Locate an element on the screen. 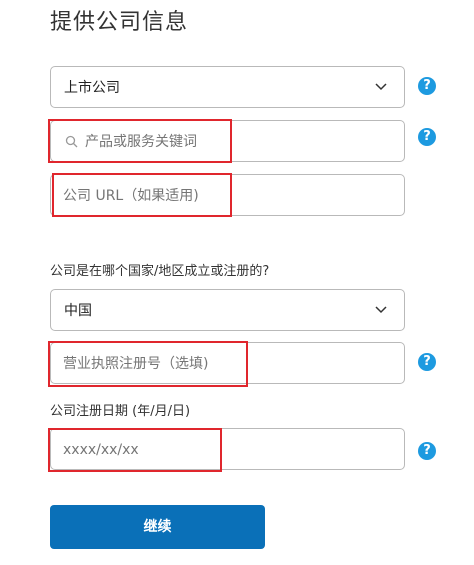 The image size is (474, 565). country-value: 中国 is located at coordinates (78, 311).